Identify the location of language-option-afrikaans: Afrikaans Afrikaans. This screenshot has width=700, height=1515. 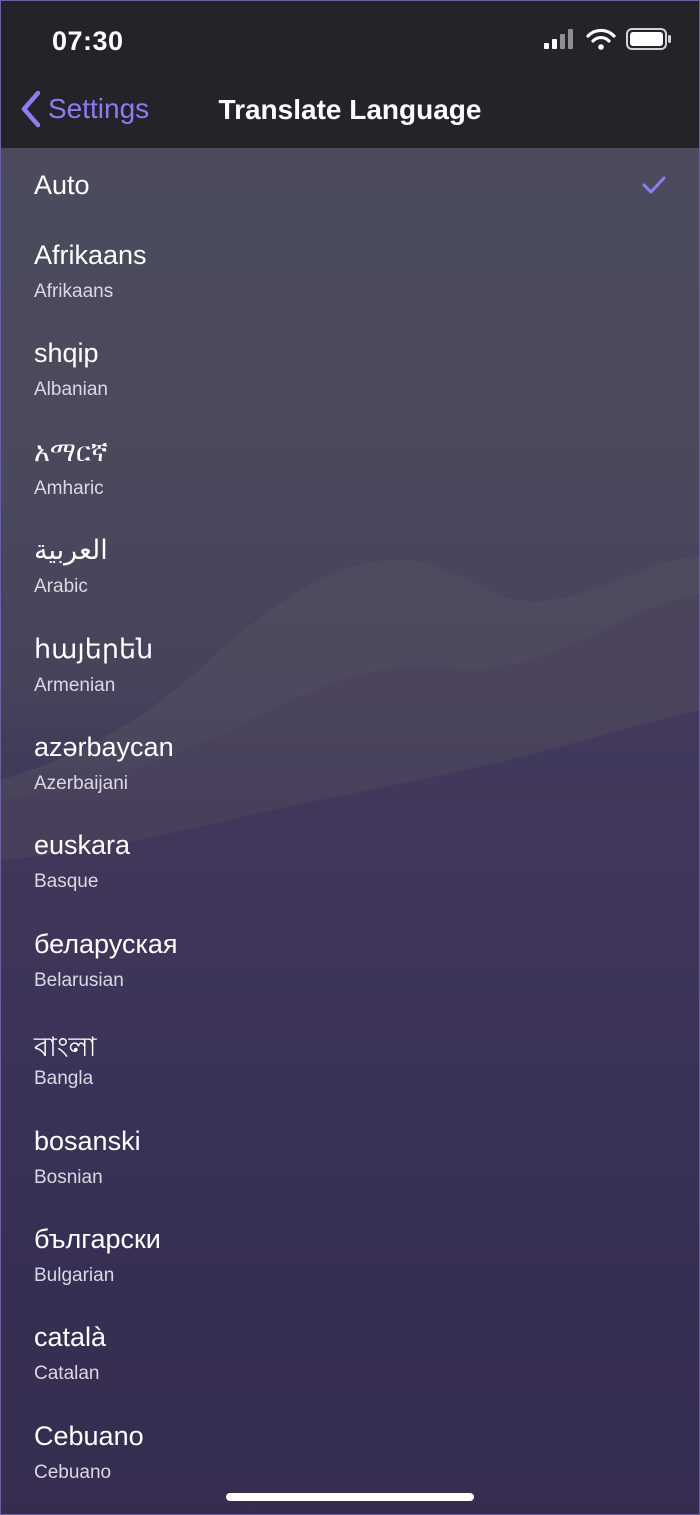
(350, 273).